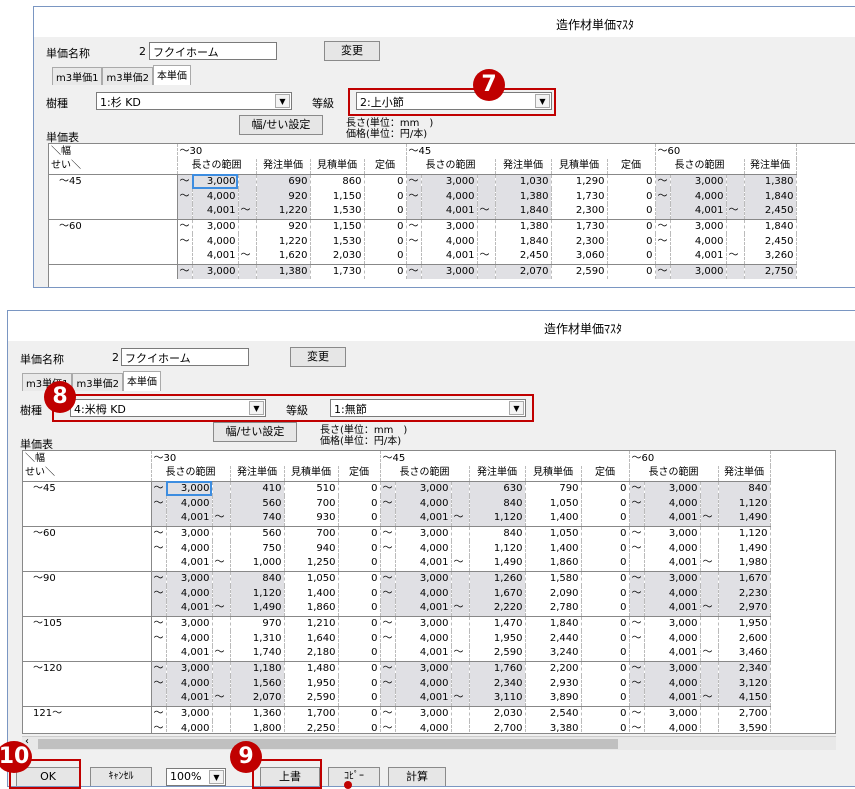 The image size is (855, 789). What do you see at coordinates (417, 776) in the screenshot?
I see `calculate-button: 計算` at bounding box center [417, 776].